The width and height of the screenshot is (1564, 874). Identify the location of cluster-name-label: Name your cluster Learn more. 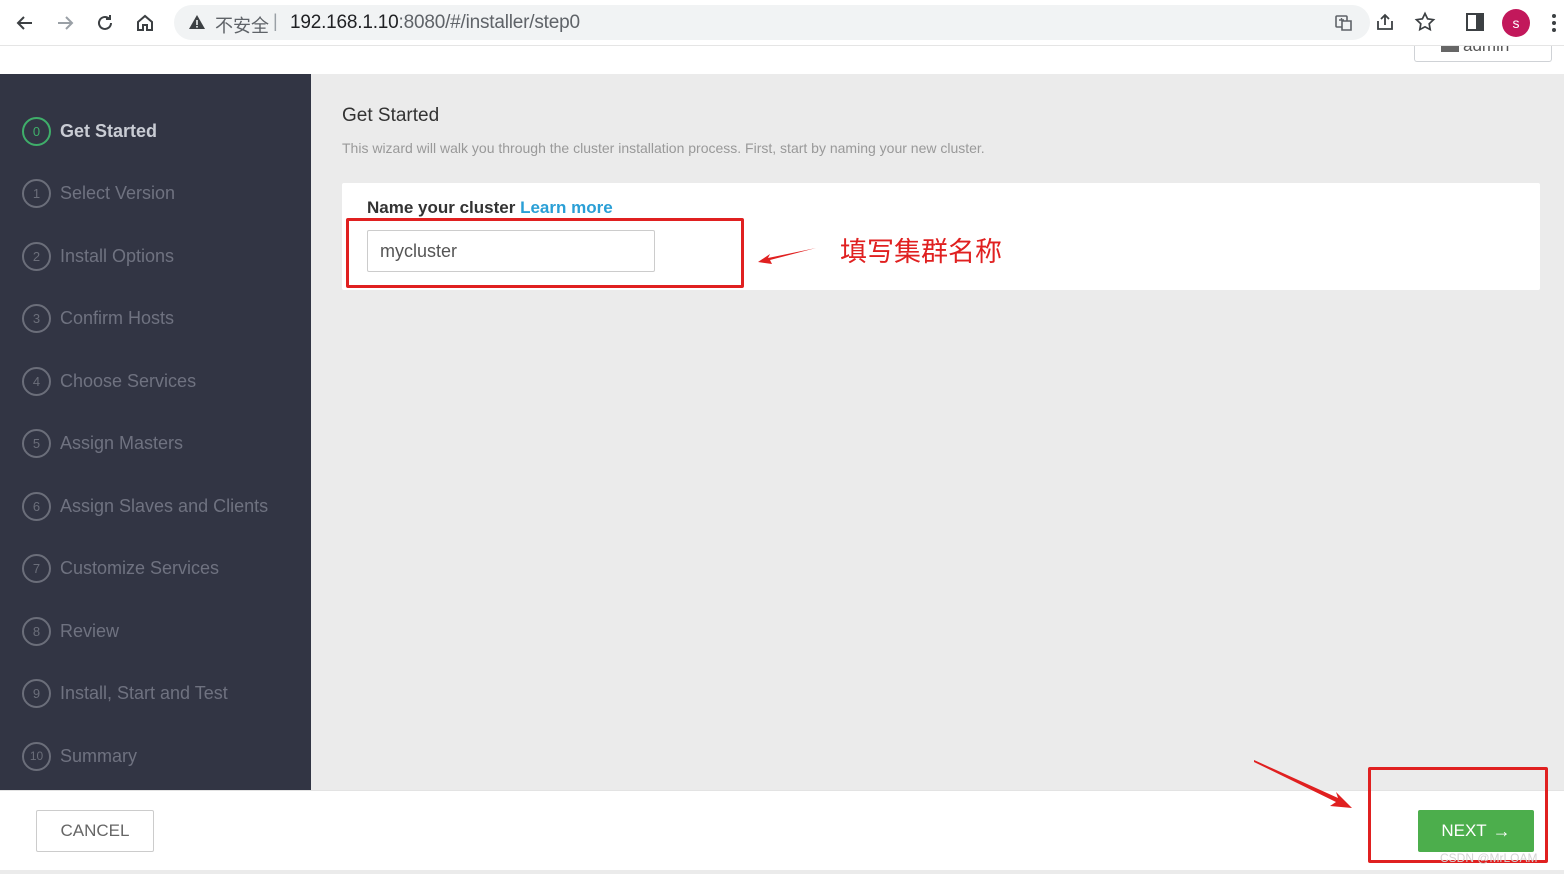
(490, 208).